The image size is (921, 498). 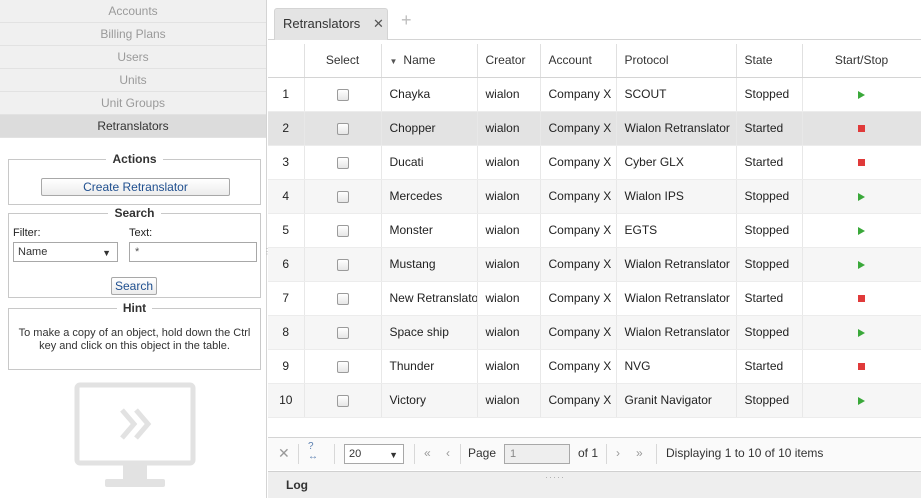 I want to click on table-row: 9 Thunder wialon Company X NVG Started, so click(x=594, y=366).